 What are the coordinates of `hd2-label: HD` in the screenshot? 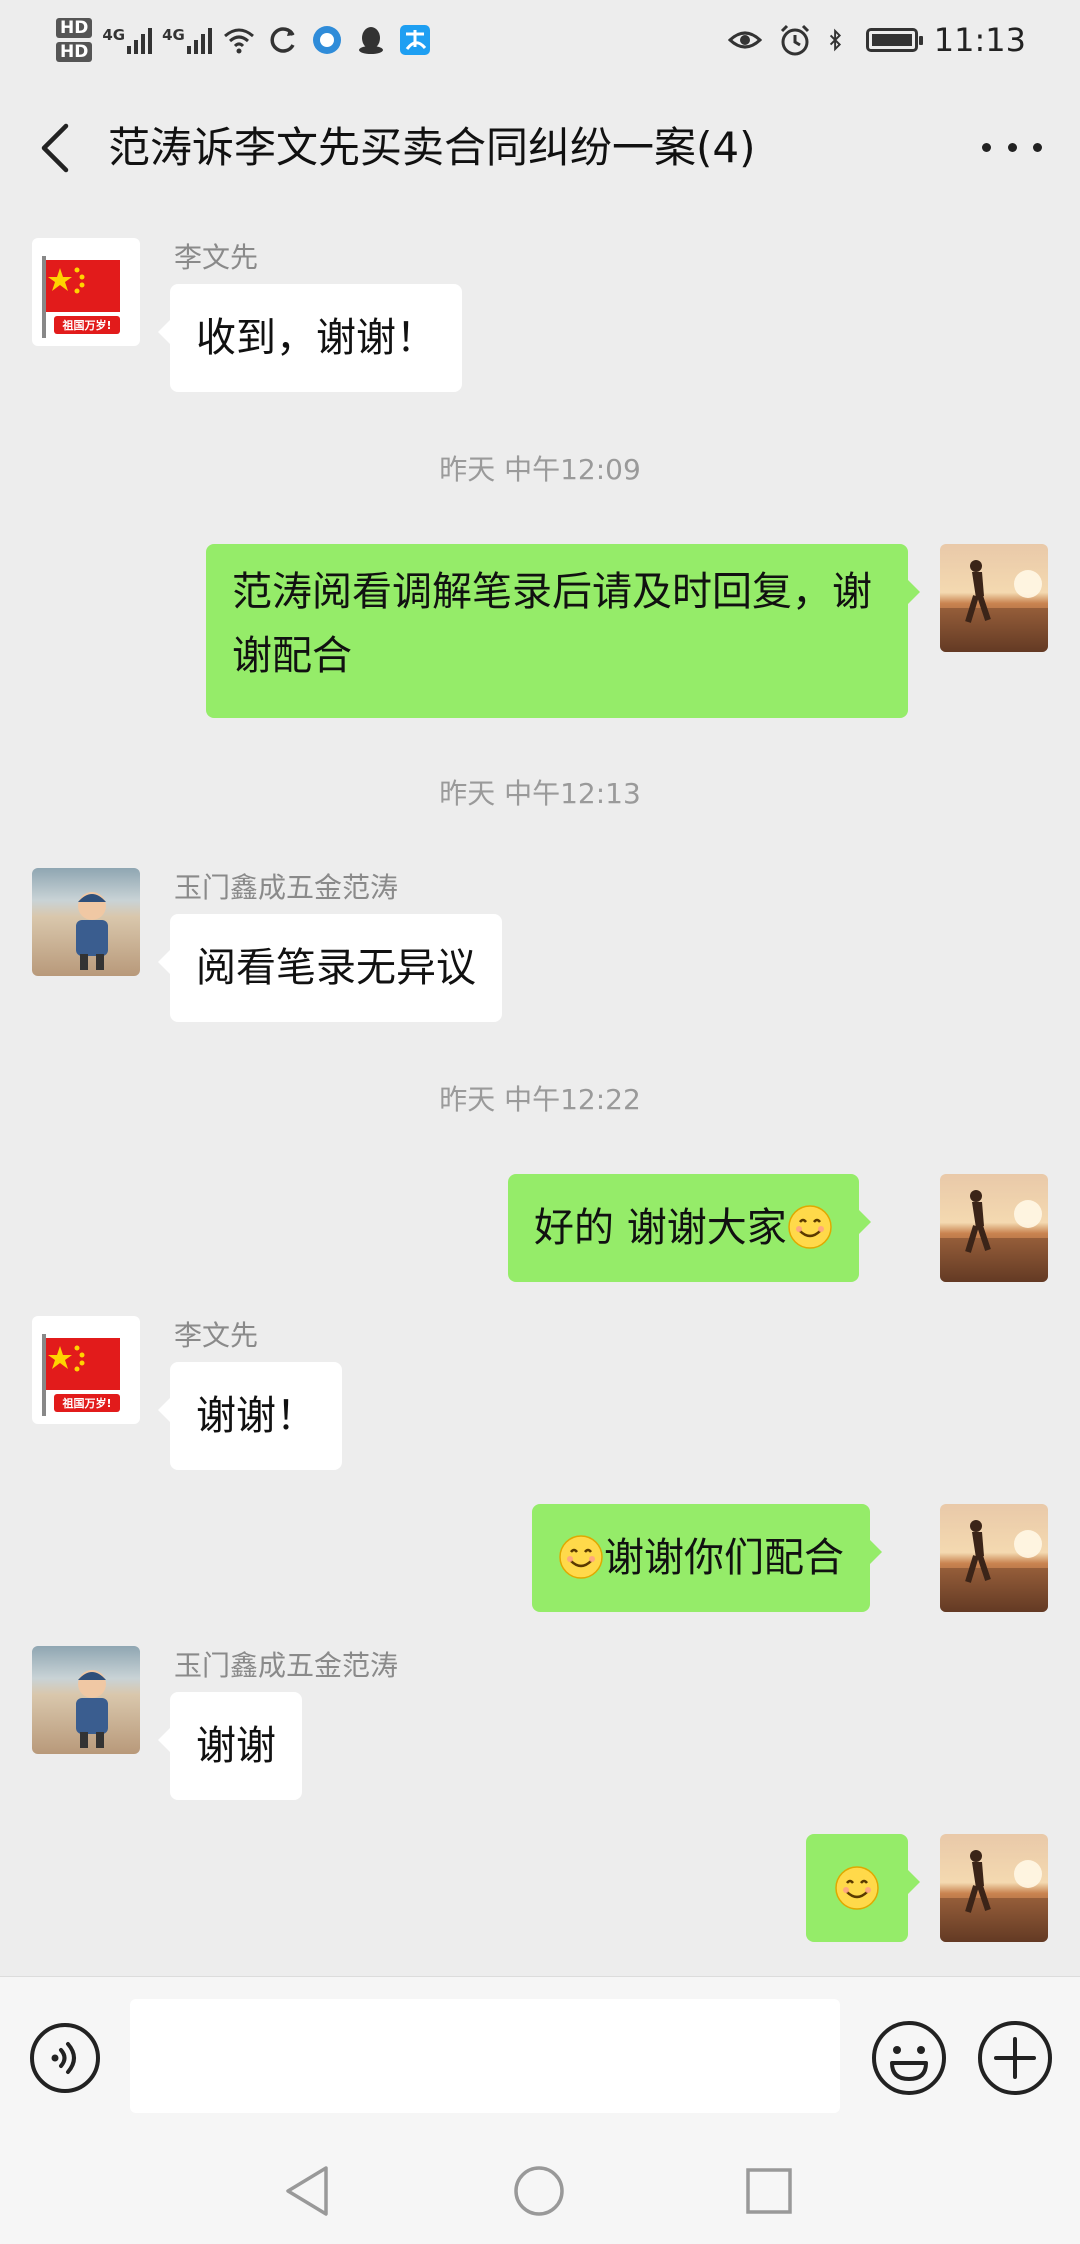 It's located at (74, 52).